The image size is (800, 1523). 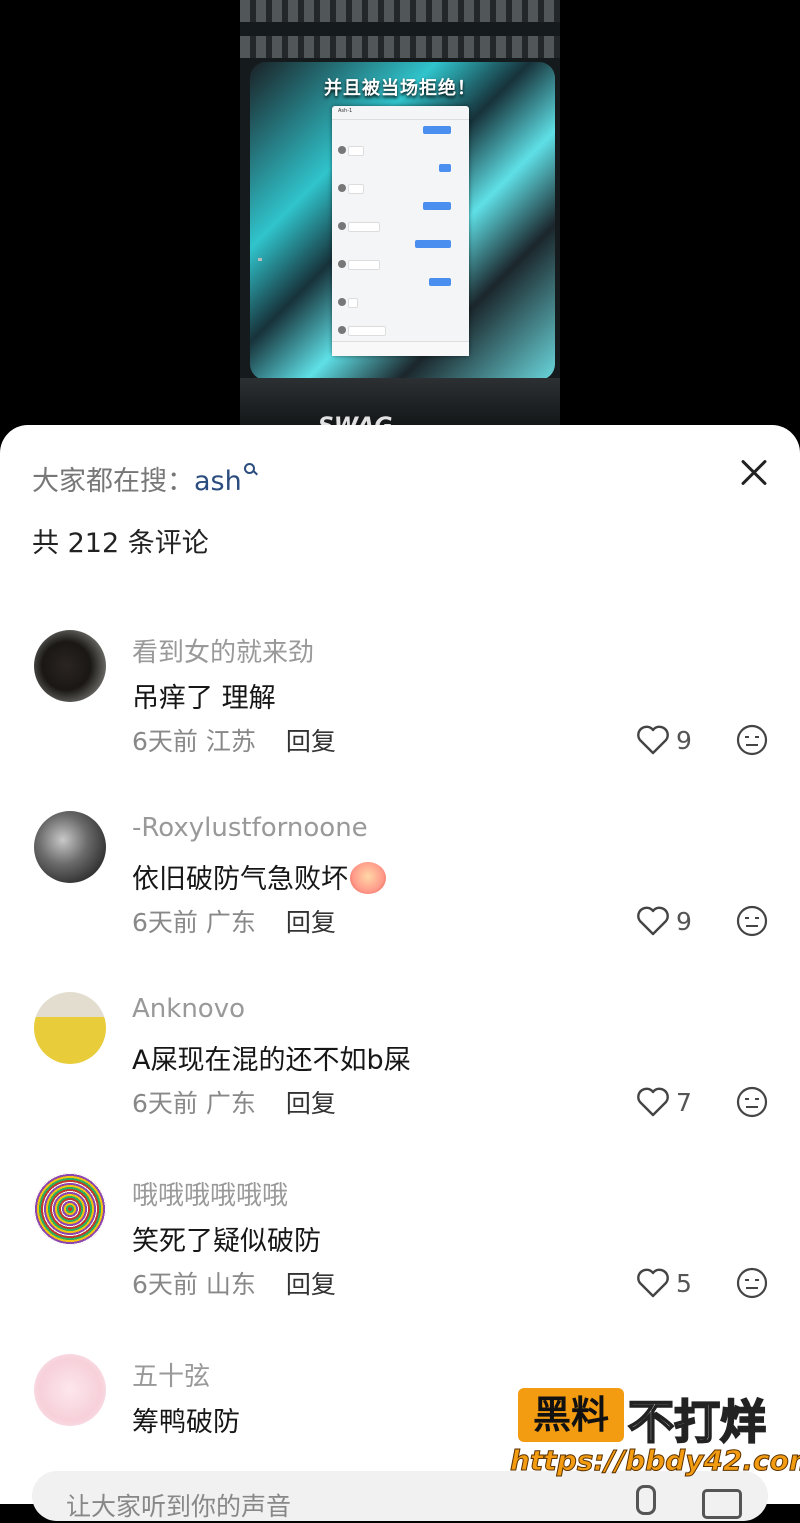 What do you see at coordinates (684, 1283) in the screenshot?
I see `like-count: 5` at bounding box center [684, 1283].